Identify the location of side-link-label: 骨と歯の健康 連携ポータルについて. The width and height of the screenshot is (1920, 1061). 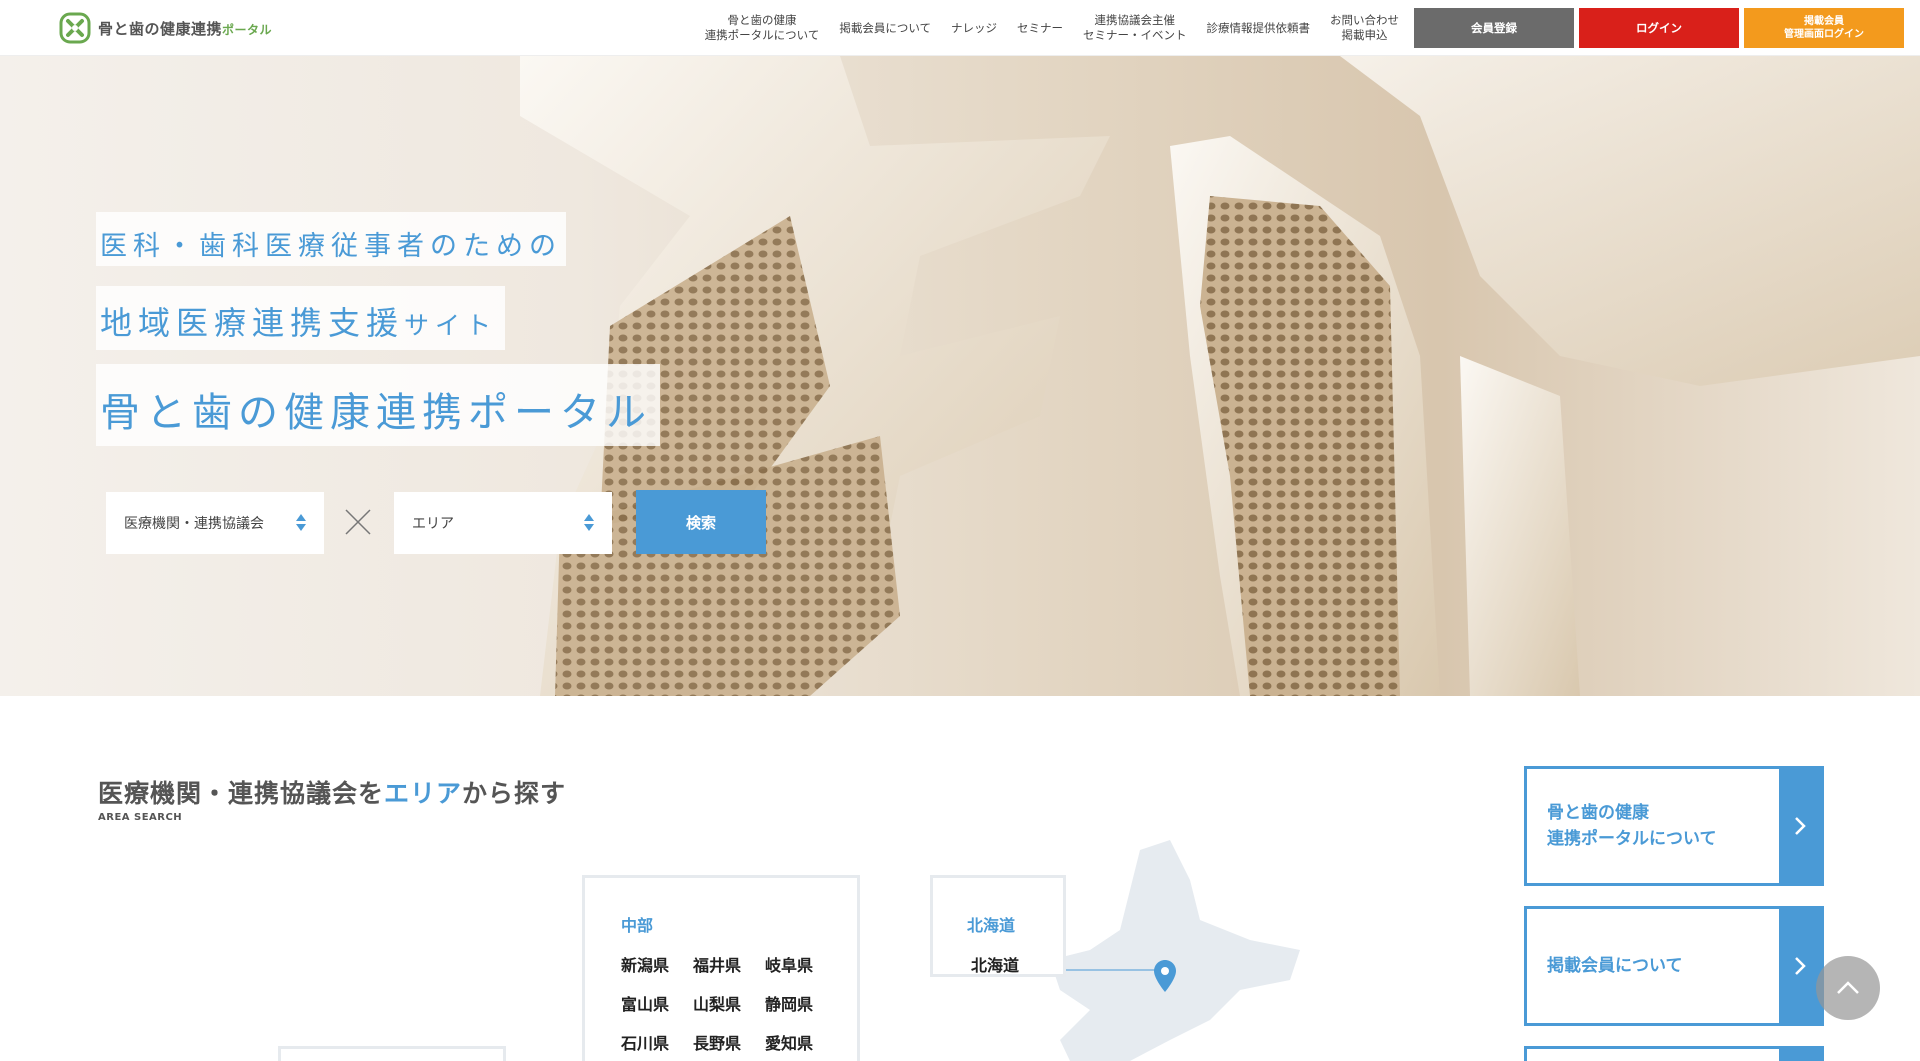
(1632, 826).